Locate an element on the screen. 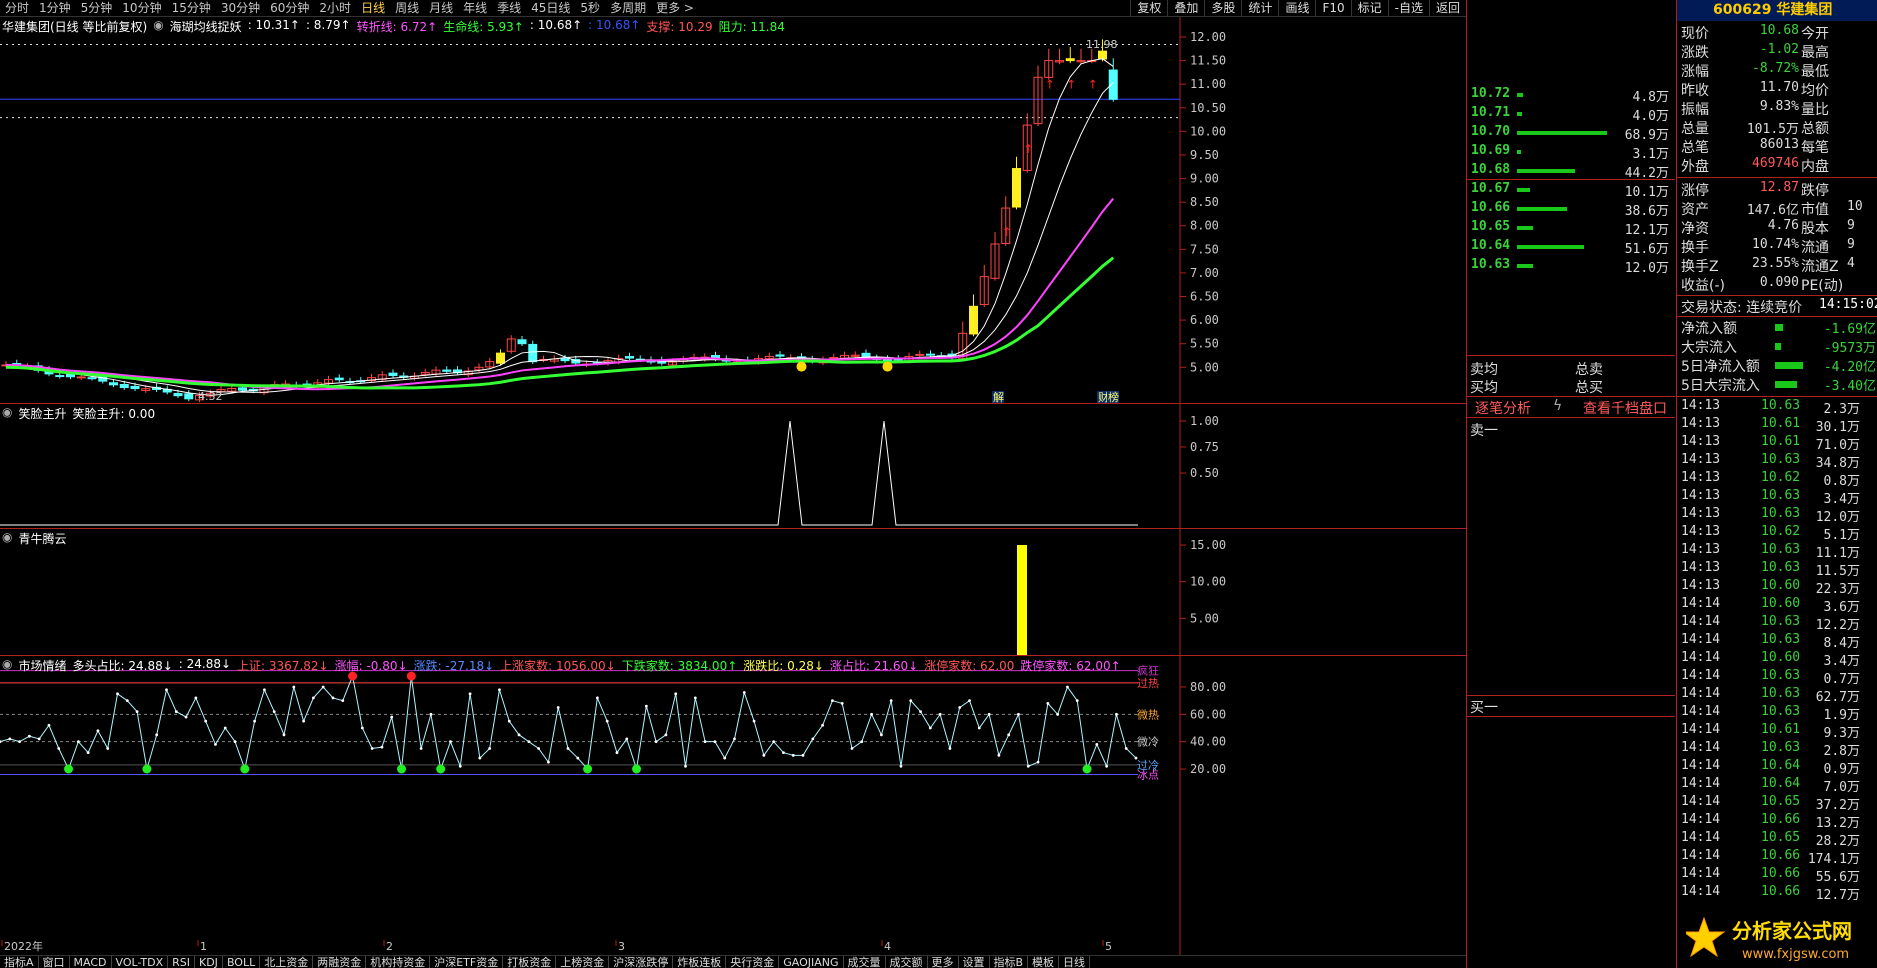 This screenshot has height=968, width=1877. indicator-tab-4: RSI is located at coordinates (181, 962).